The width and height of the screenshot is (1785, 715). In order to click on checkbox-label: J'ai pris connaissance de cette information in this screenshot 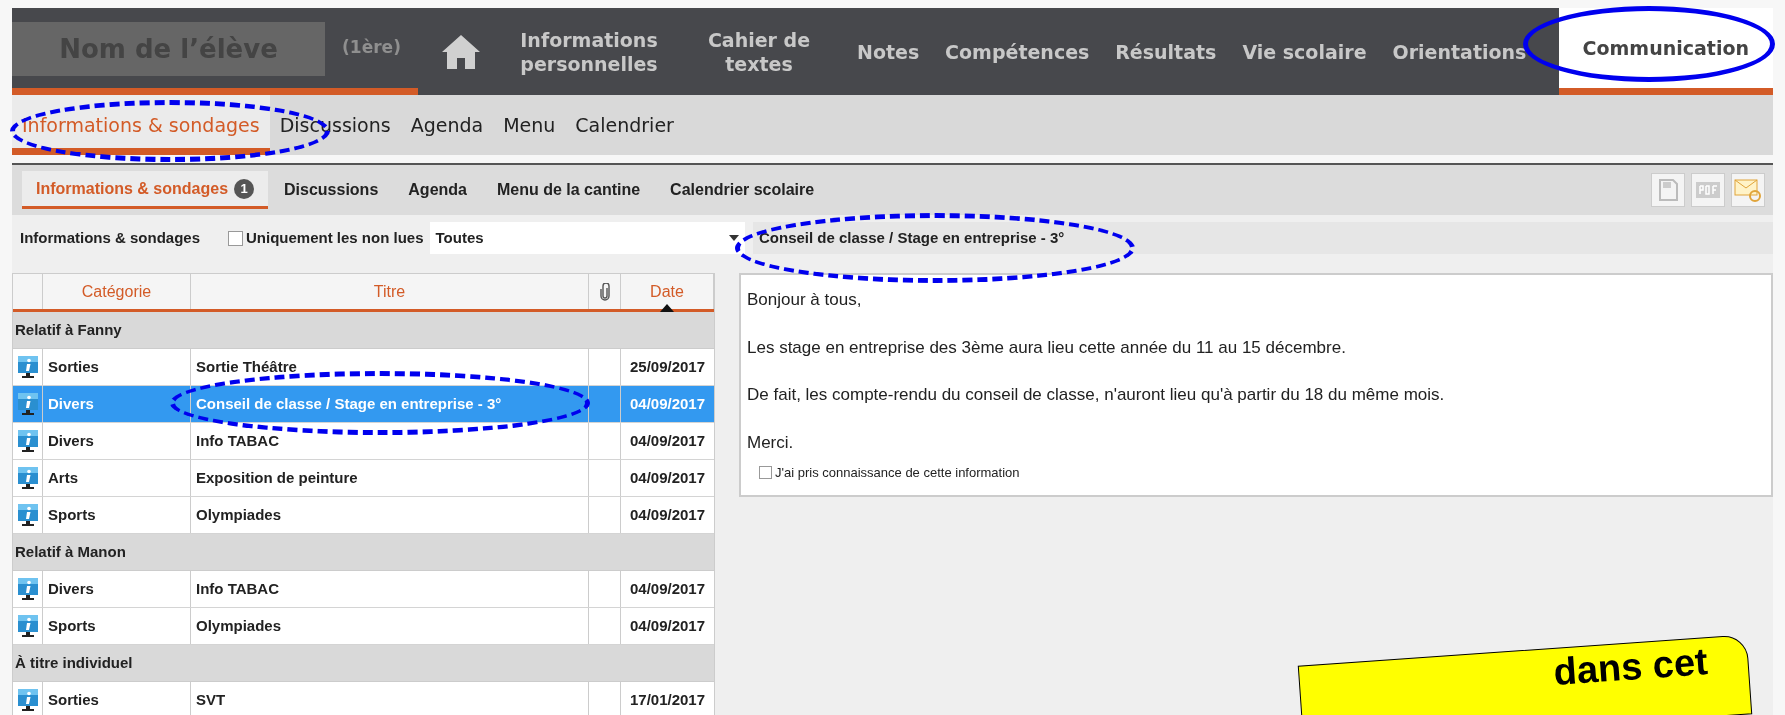, I will do `click(897, 473)`.